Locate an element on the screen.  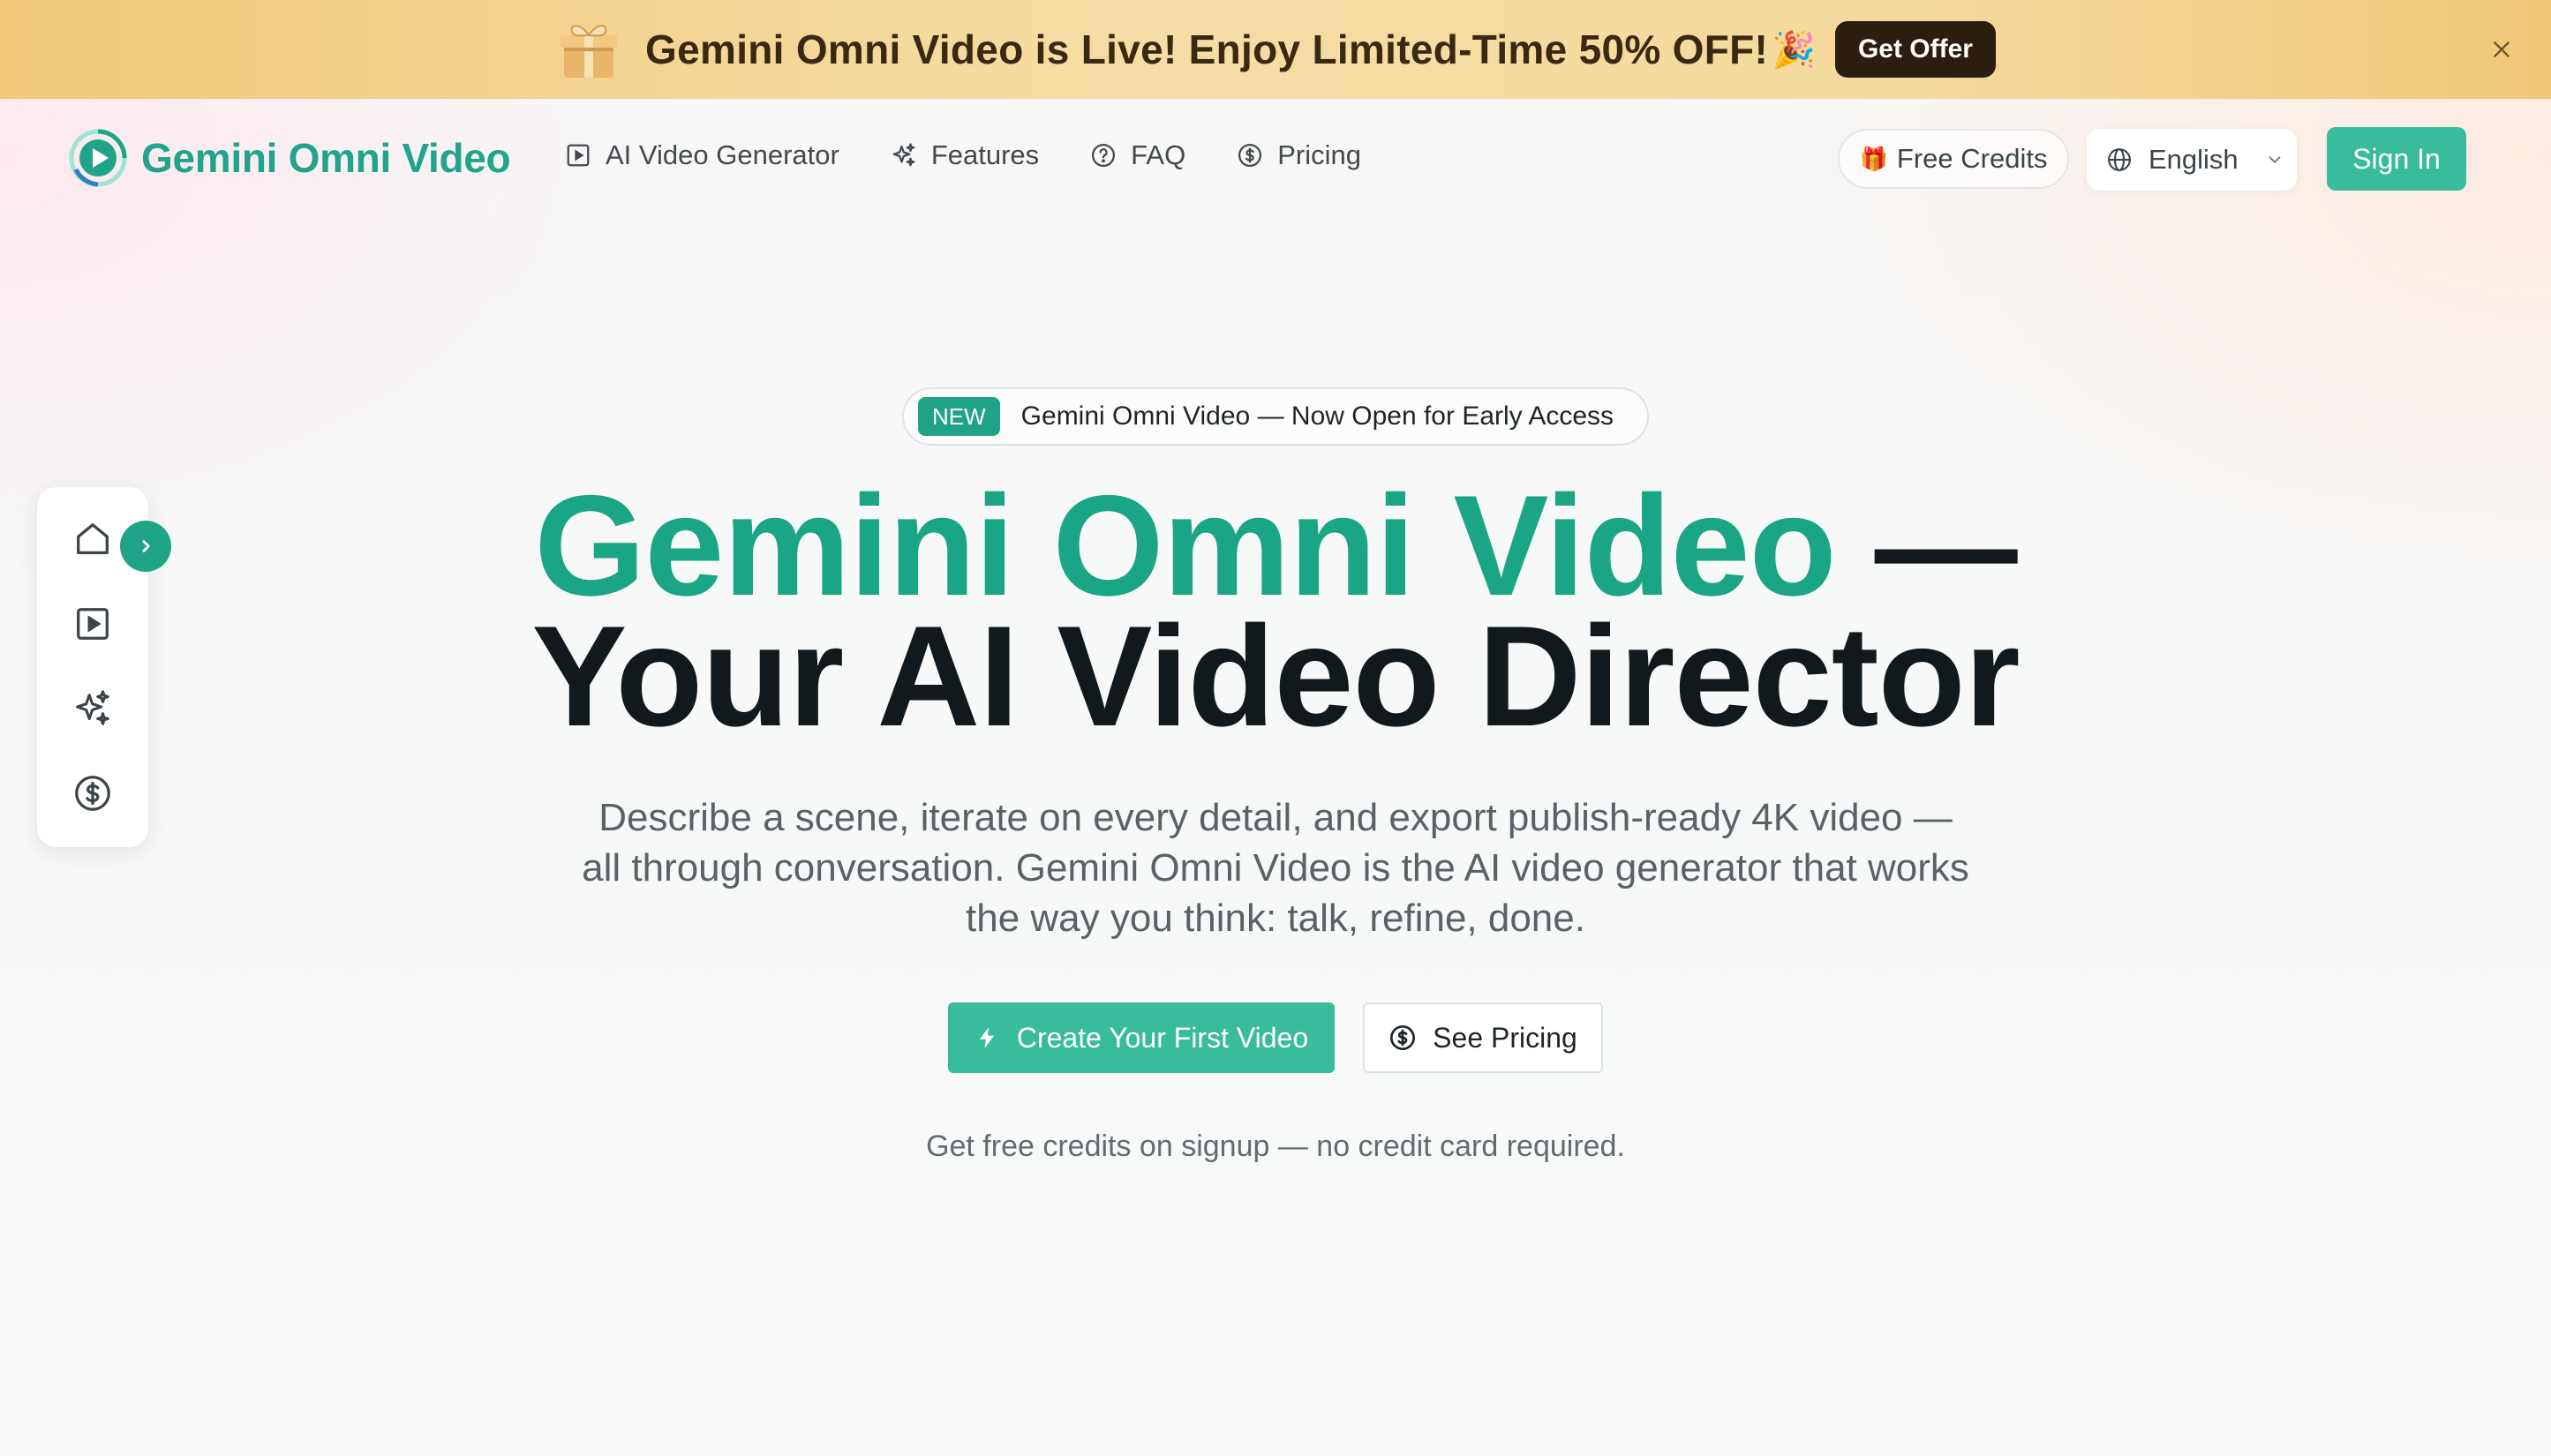
sign-in-button: Sign In is located at coordinates (2396, 159).